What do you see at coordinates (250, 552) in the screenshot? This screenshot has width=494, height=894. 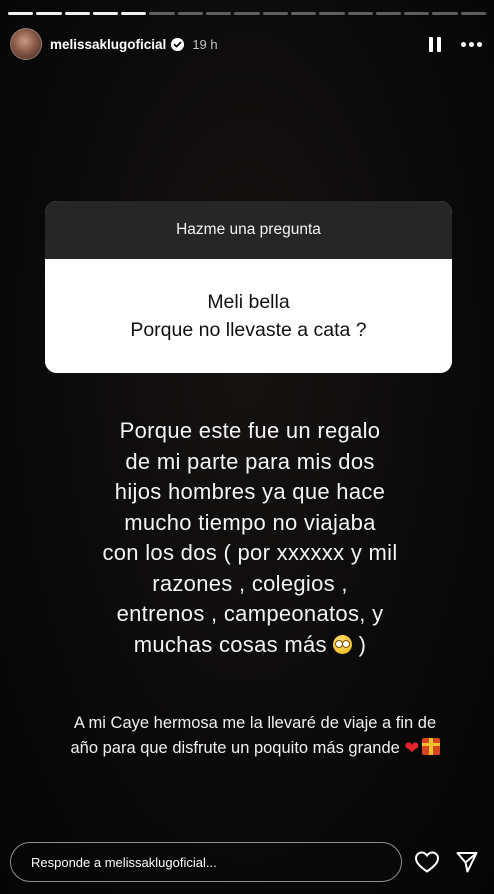 I see `answer-line: con los dos ( por xxxxxx y mil` at bounding box center [250, 552].